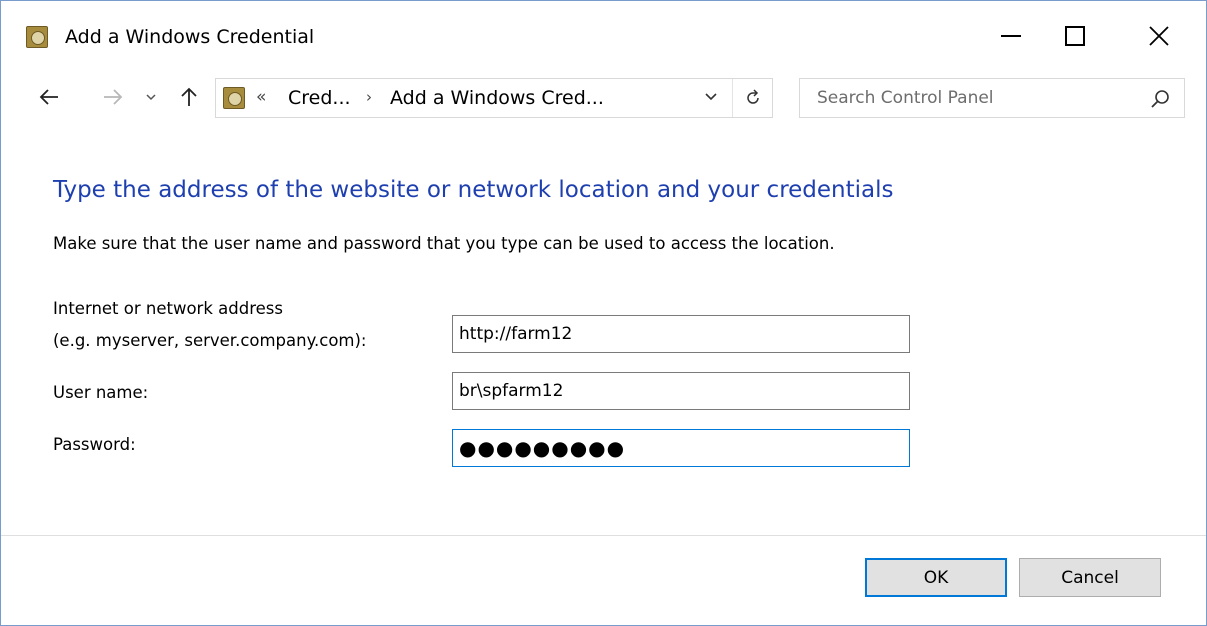 This screenshot has width=1207, height=626. Describe the element at coordinates (970, 98) in the screenshot. I see `search-input` at that location.